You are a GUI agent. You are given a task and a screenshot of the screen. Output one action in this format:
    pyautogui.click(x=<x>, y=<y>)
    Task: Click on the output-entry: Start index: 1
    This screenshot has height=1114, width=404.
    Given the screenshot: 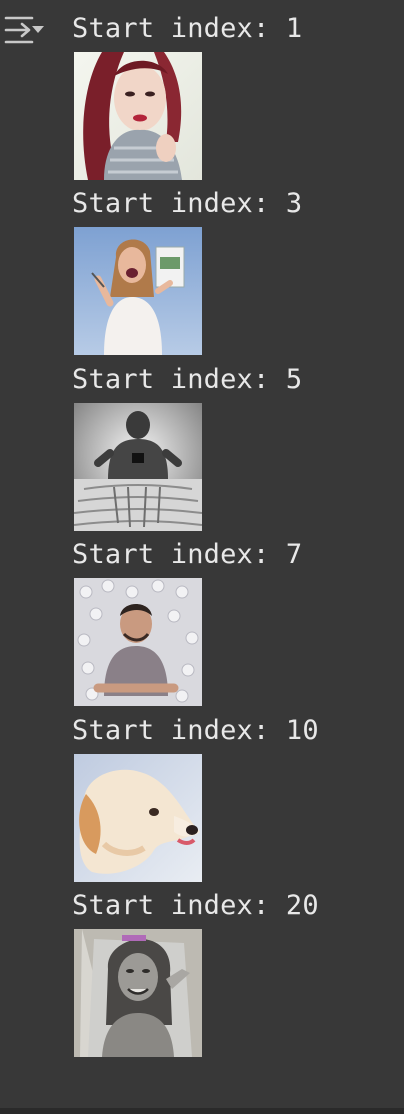 What is the action you would take?
    pyautogui.click(x=187, y=96)
    